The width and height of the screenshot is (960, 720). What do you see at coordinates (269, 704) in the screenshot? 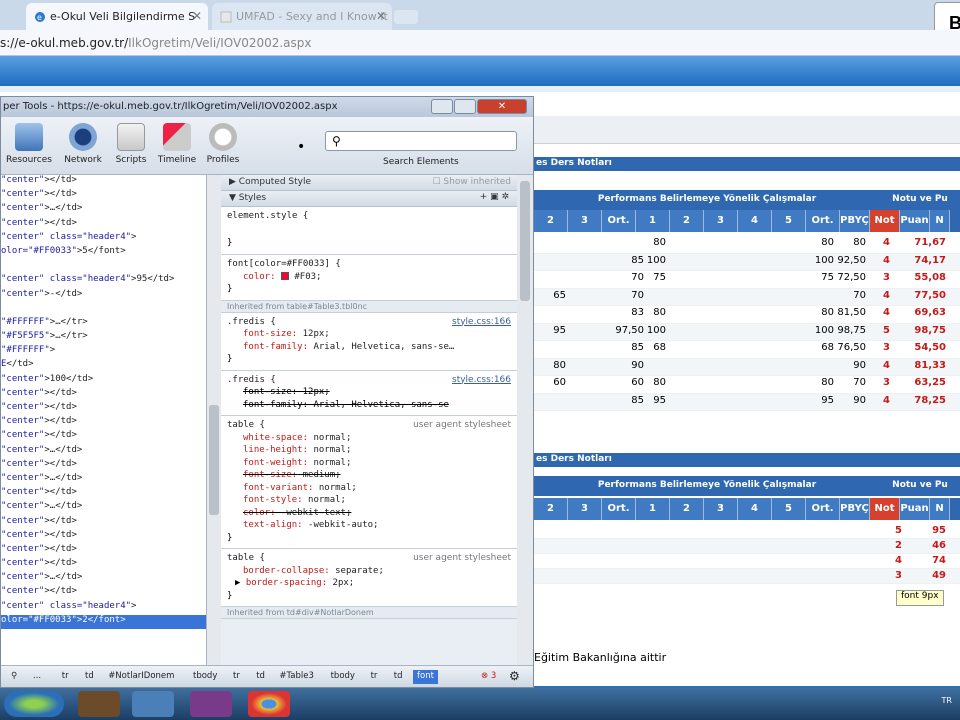
I see `chrome-icon` at bounding box center [269, 704].